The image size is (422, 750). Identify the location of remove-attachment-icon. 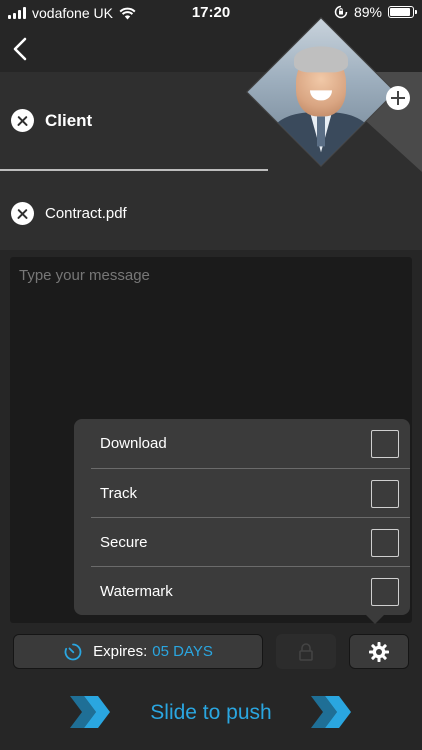
(22, 213).